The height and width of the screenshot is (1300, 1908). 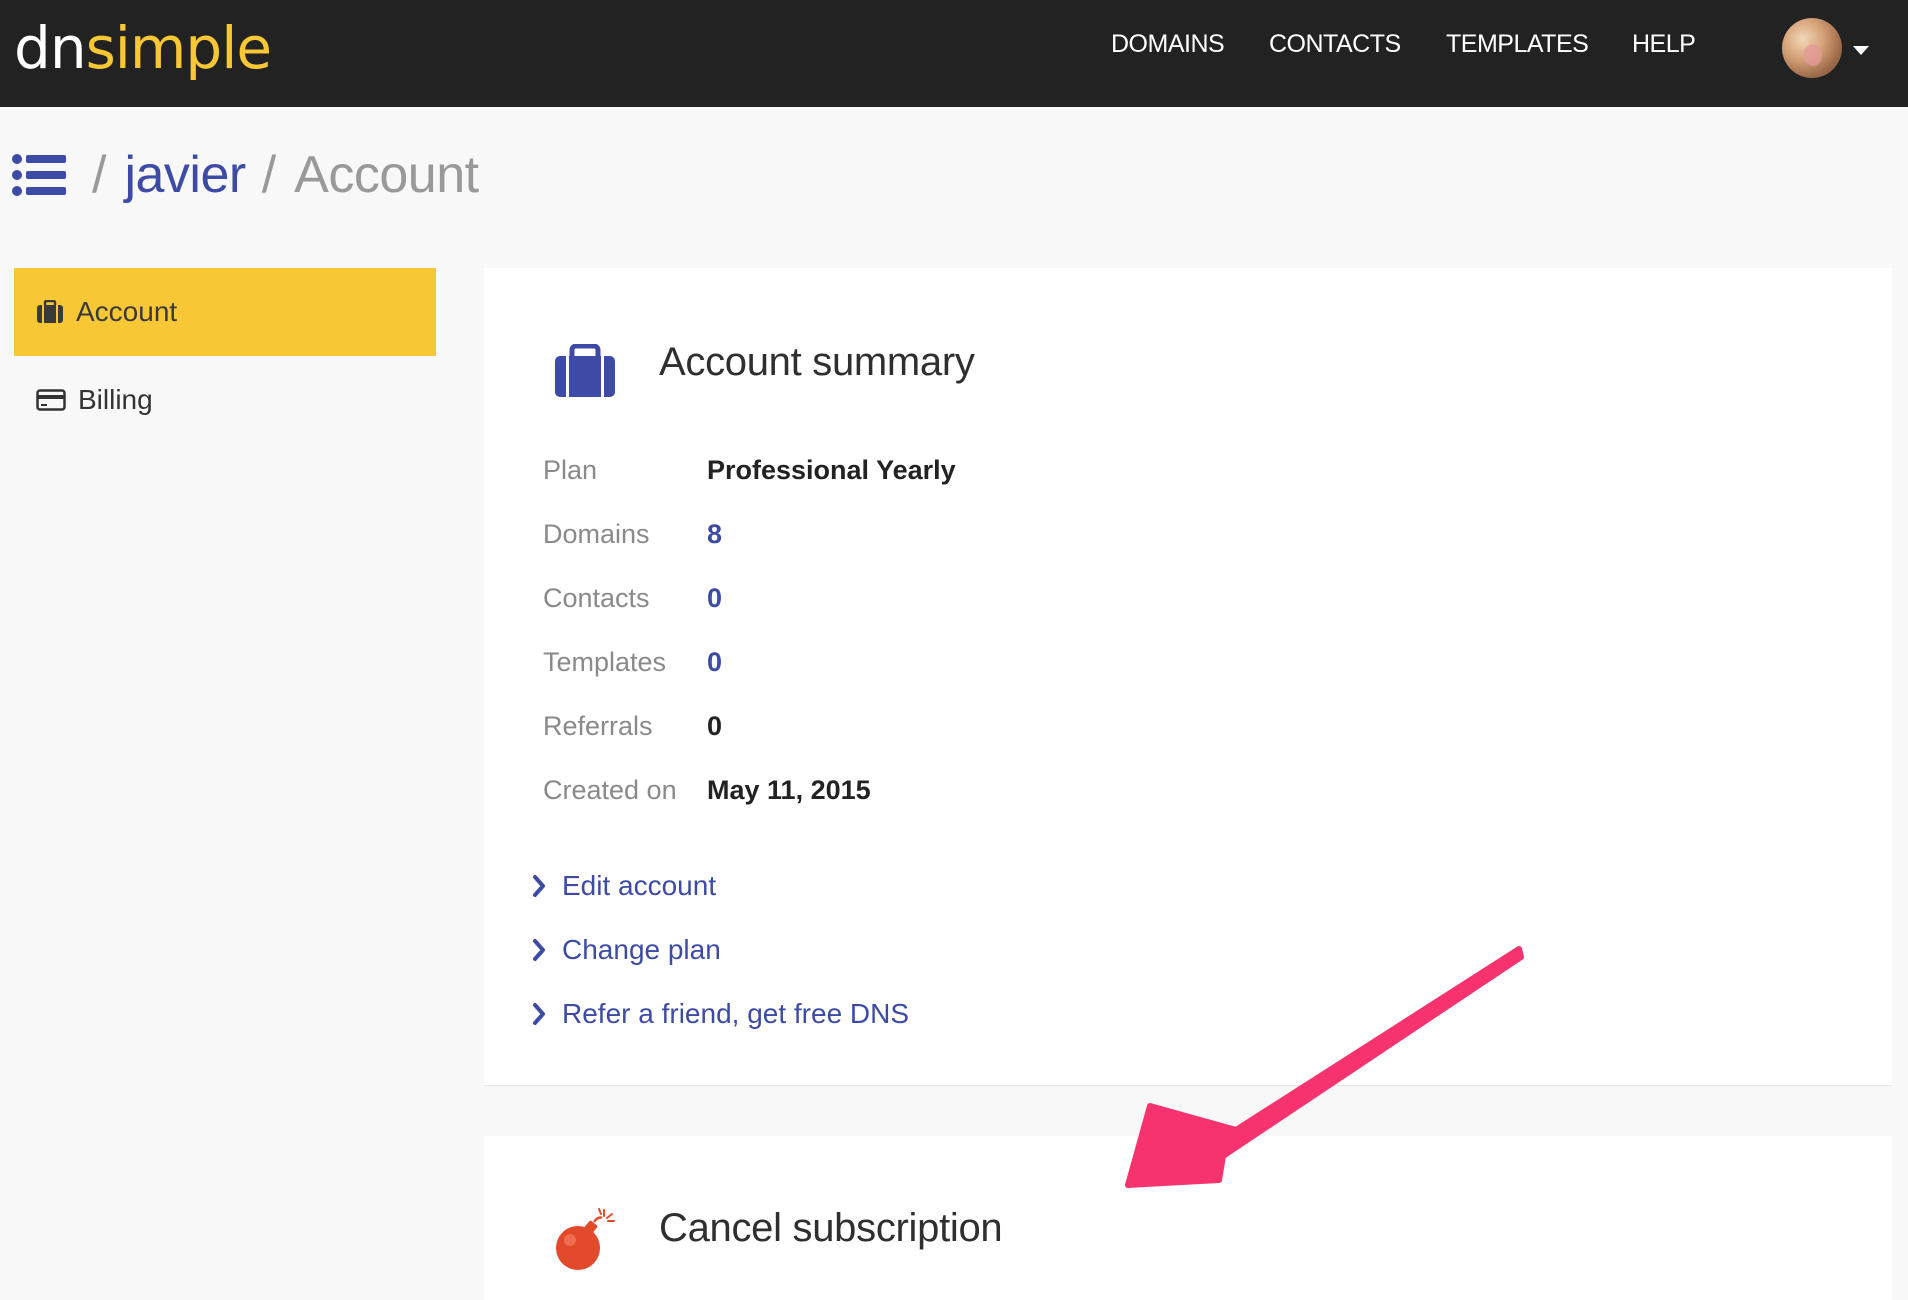 I want to click on summary-row-contacts: Contacts 0, so click(x=632, y=598).